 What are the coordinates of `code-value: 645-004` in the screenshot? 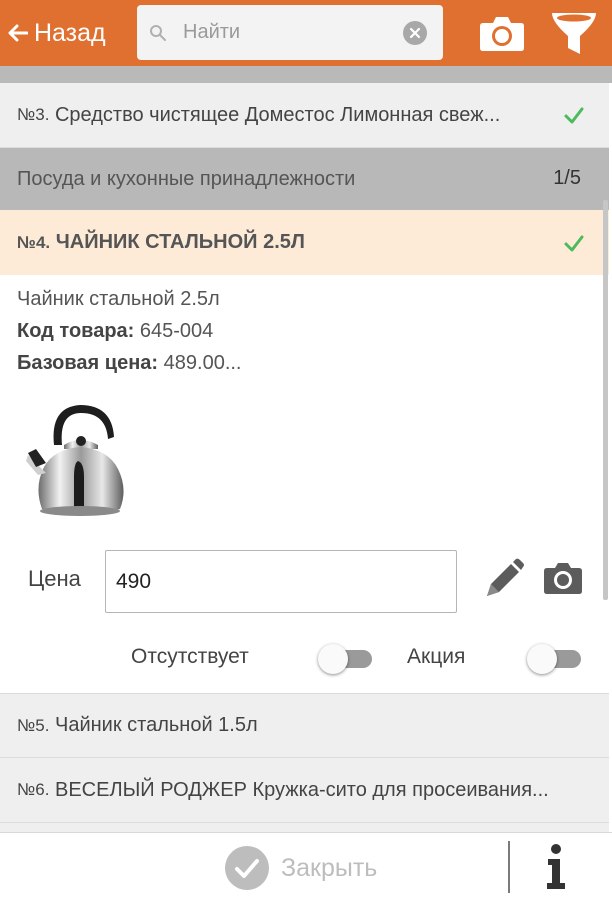 It's located at (176, 331).